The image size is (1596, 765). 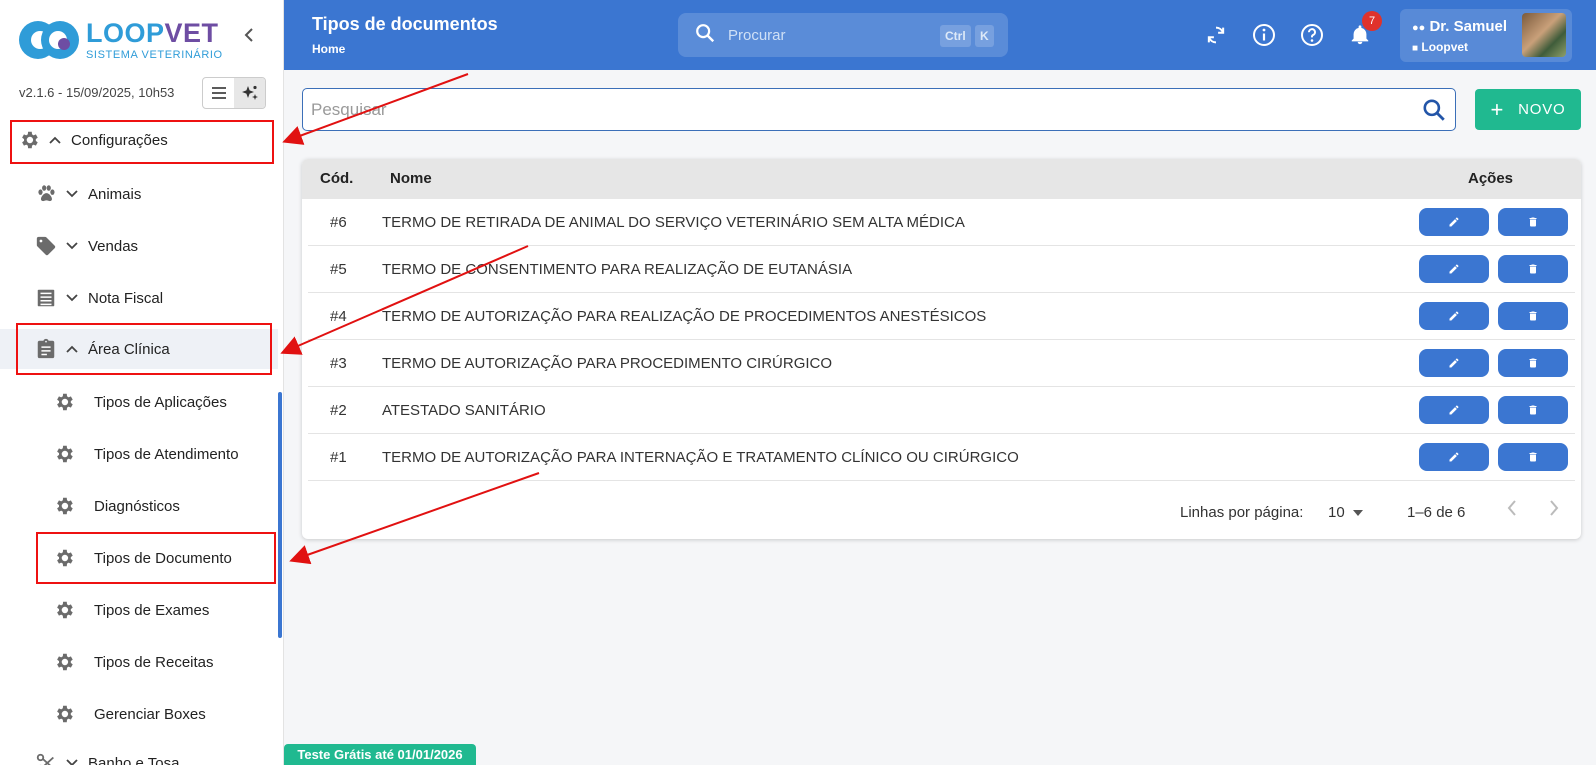 I want to click on sidebar-item-label: Tipos de Exames, so click(x=152, y=610).